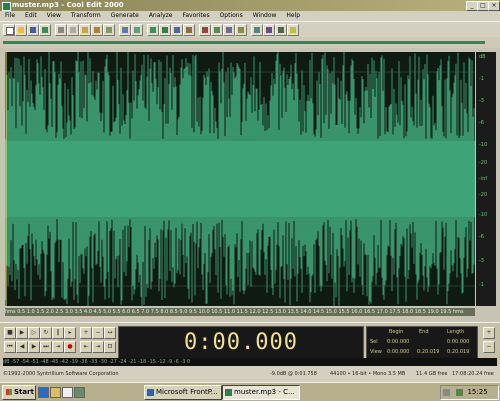 The image size is (500, 401). What do you see at coordinates (483, 179) in the screenshot?
I see `ruler-label: -inf` at bounding box center [483, 179].